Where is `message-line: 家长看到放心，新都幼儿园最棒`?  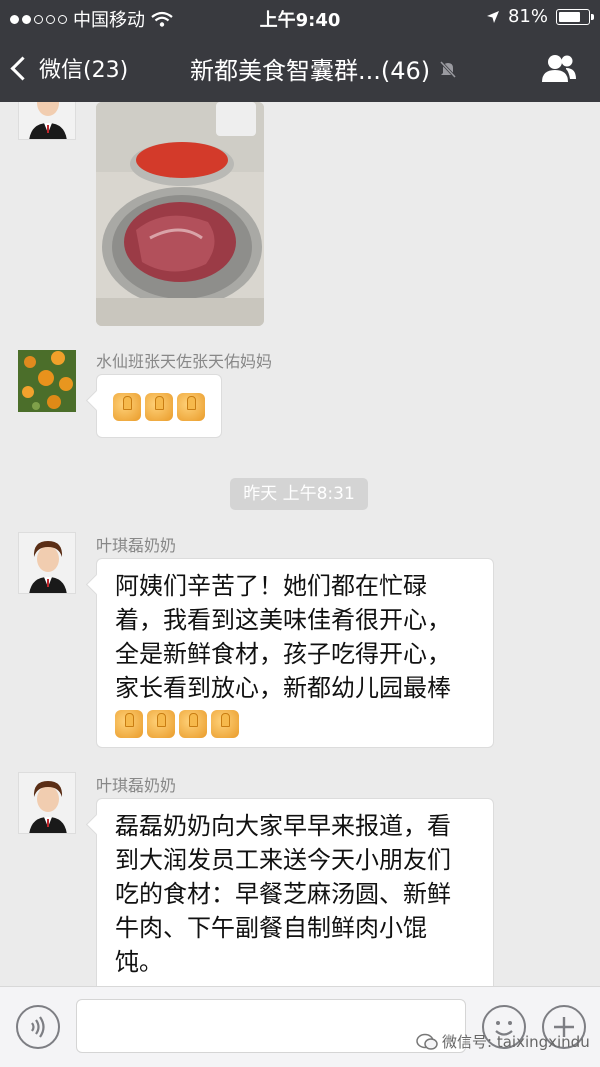 message-line: 家长看到放心，新都幼儿园最棒 is located at coordinates (283, 688).